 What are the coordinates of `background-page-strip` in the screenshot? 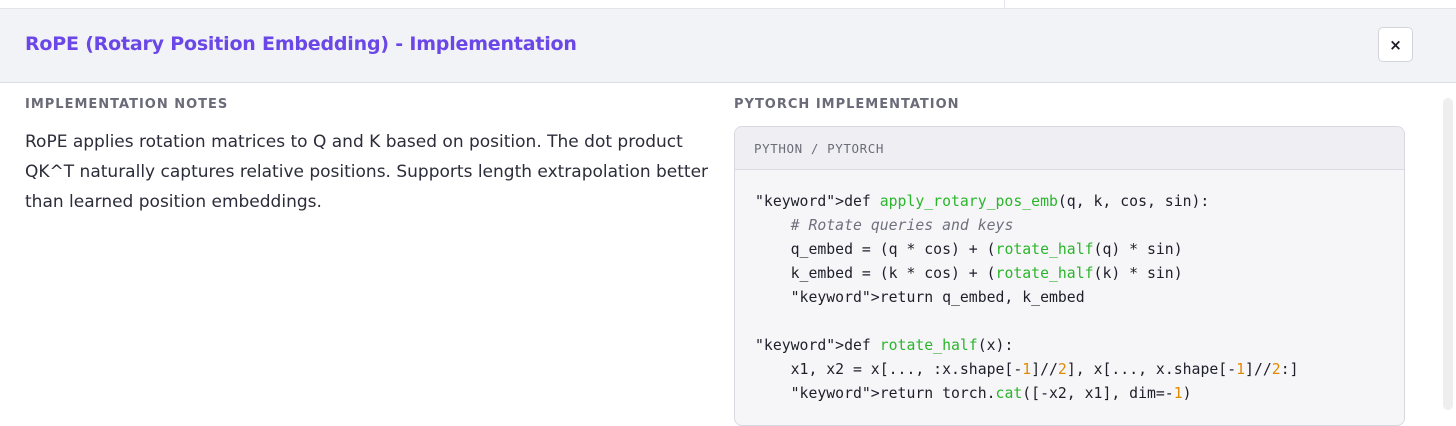 It's located at (728, 4).